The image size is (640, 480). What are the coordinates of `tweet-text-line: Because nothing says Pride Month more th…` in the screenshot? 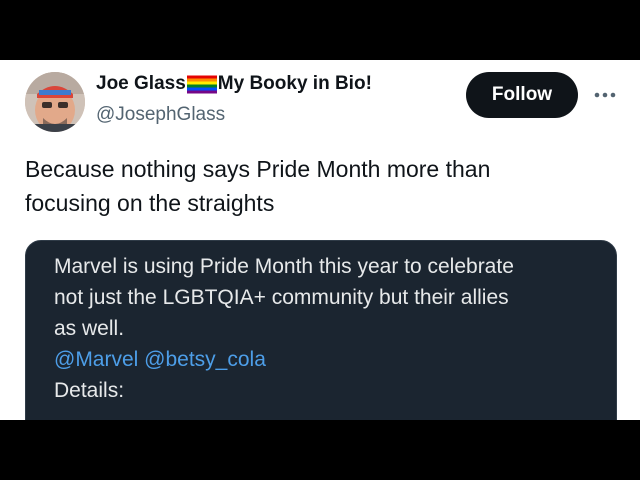 It's located at (258, 169).